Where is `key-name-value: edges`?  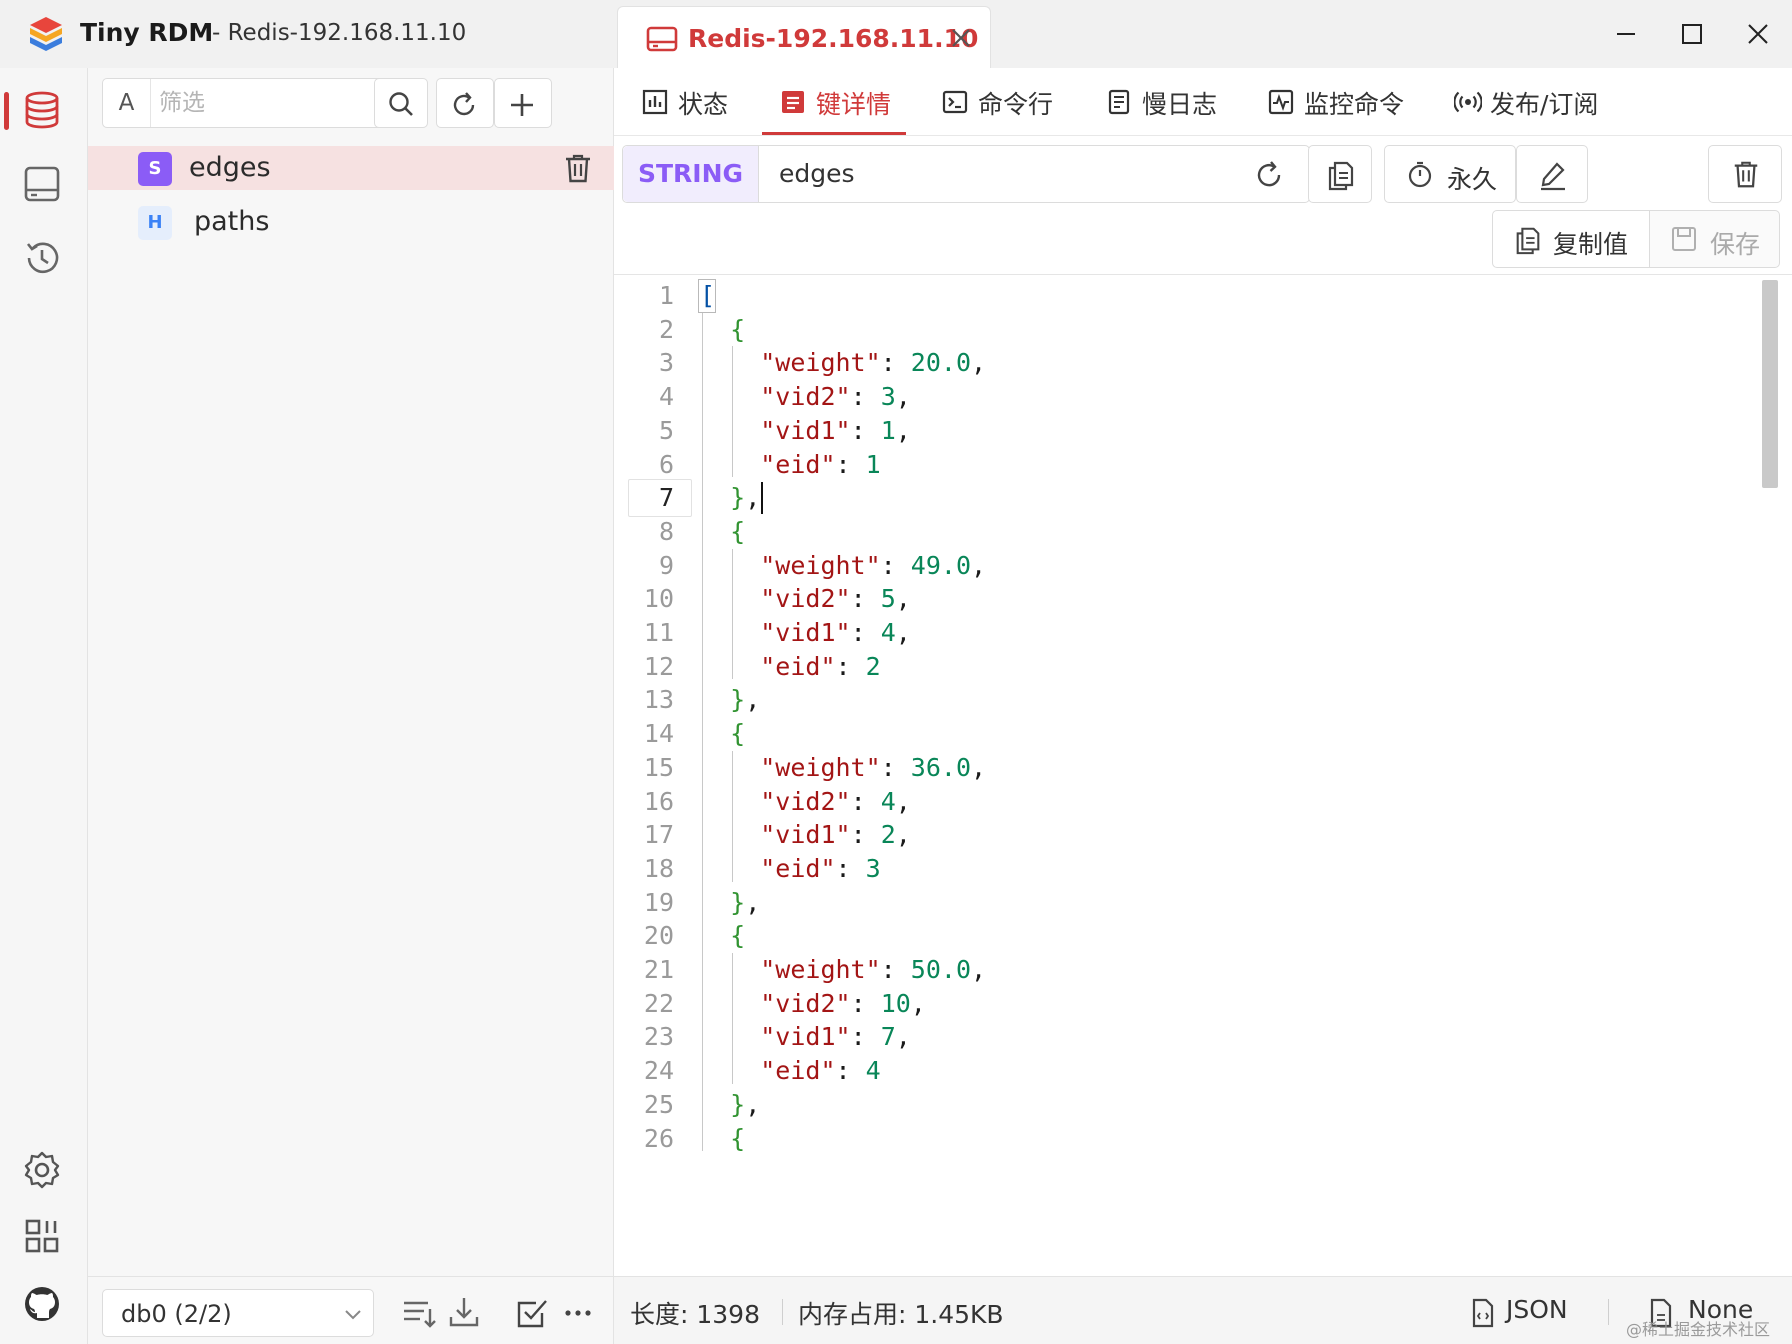
key-name-value: edges is located at coordinates (817, 173).